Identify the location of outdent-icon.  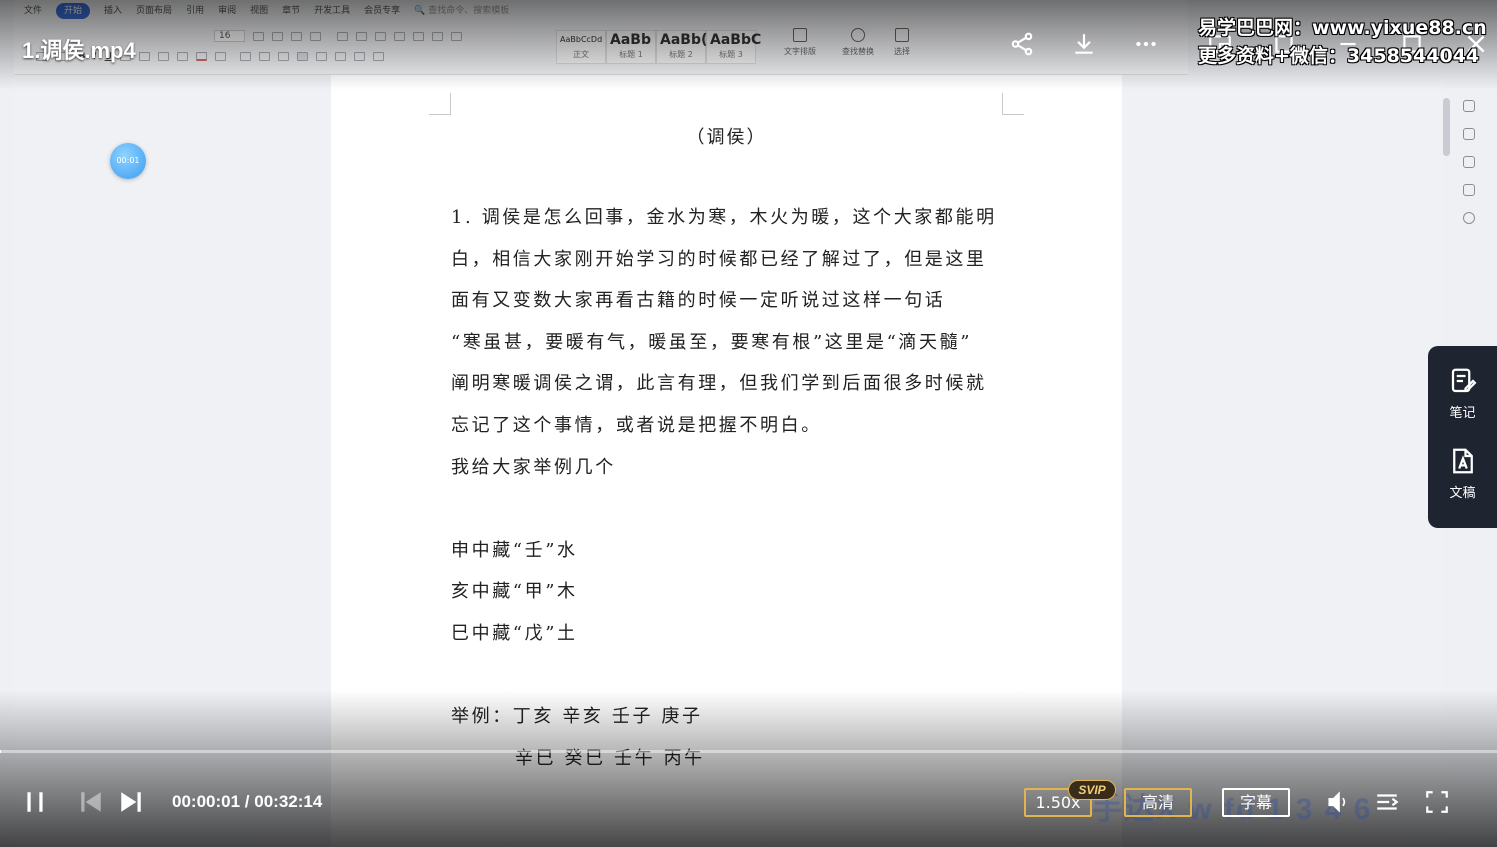
(381, 36).